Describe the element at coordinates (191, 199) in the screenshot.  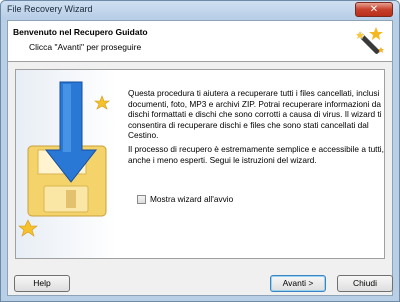
I see `show-wizard-label: Mostra wizard all'avvio` at that location.